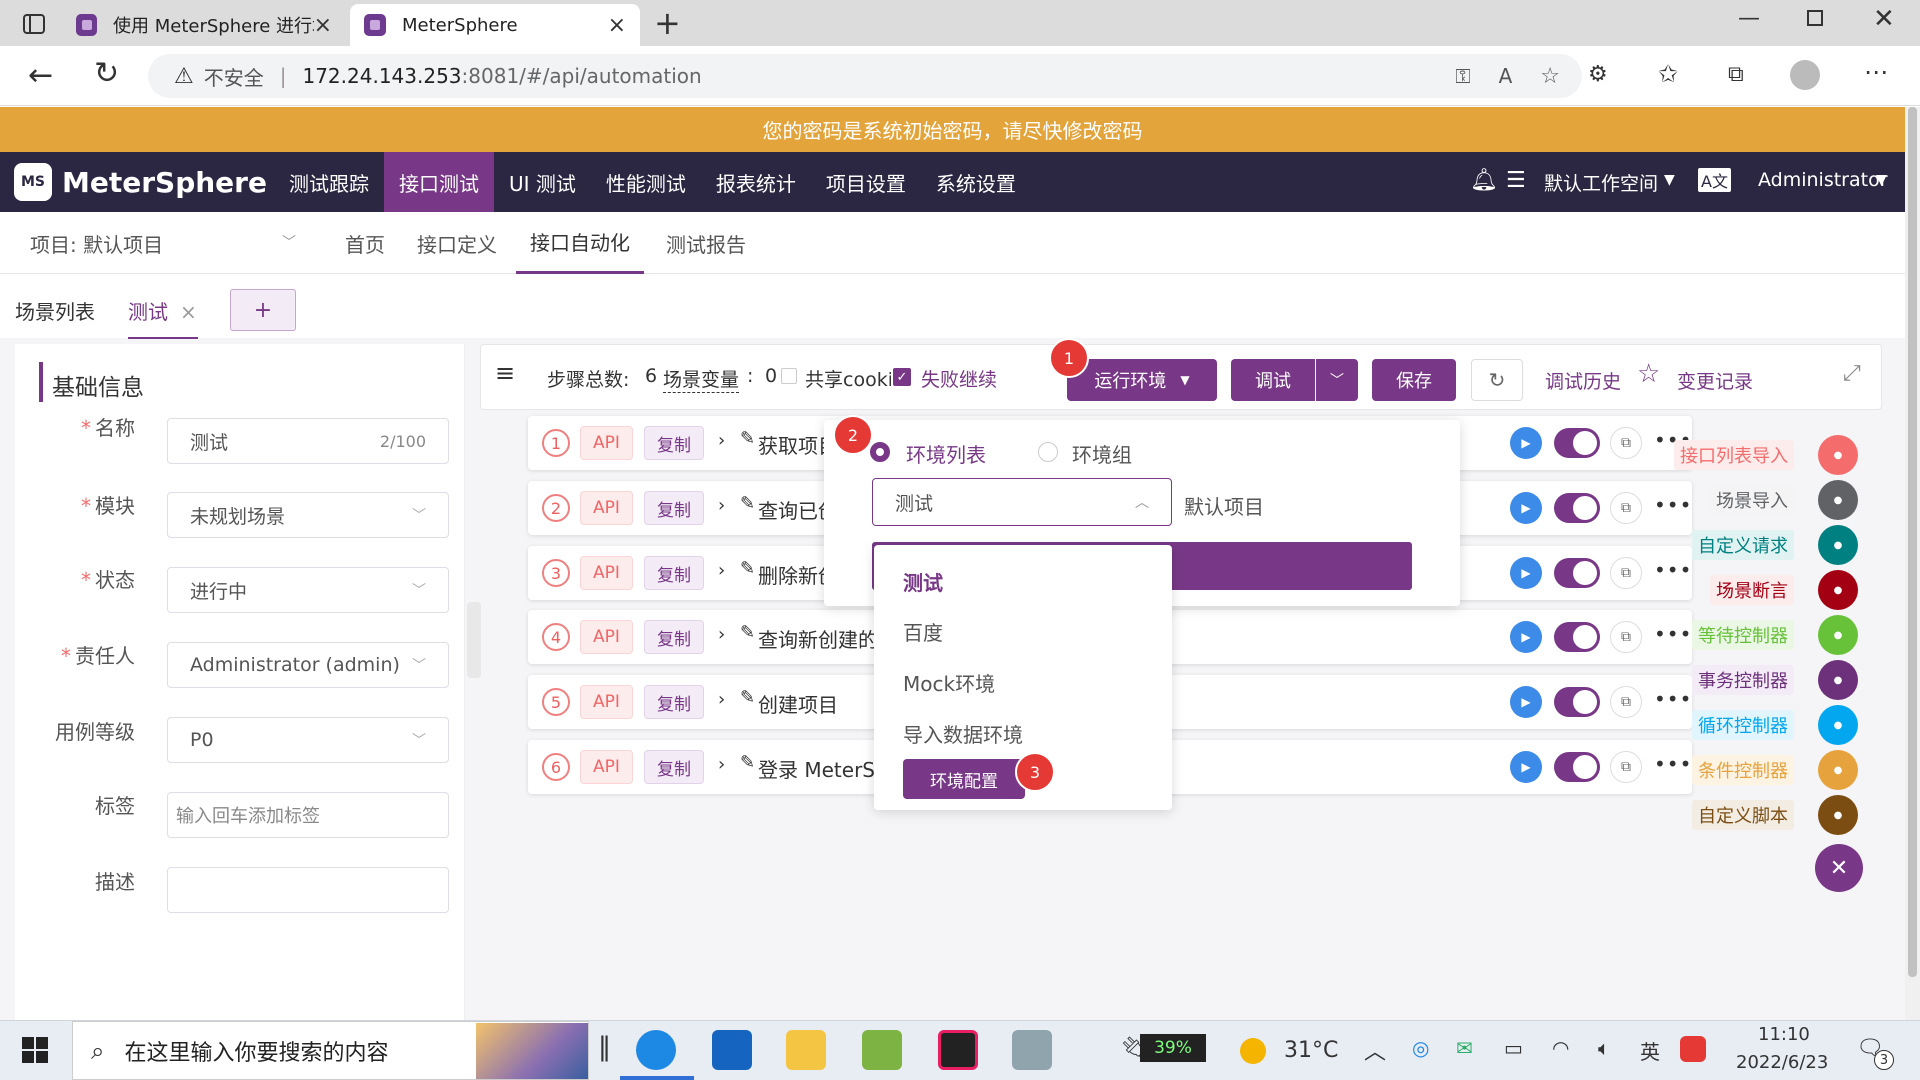 The height and width of the screenshot is (1080, 1920). I want to click on toolbox-label: 场景导入, so click(1752, 500).